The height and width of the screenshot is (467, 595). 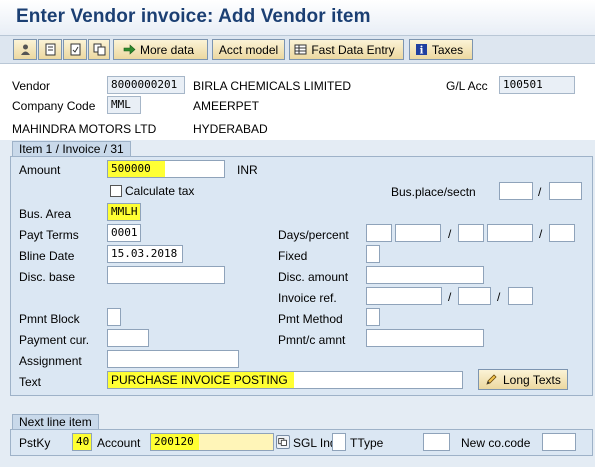 What do you see at coordinates (315, 443) in the screenshot?
I see `gl-ind-label: SGL Ind` at bounding box center [315, 443].